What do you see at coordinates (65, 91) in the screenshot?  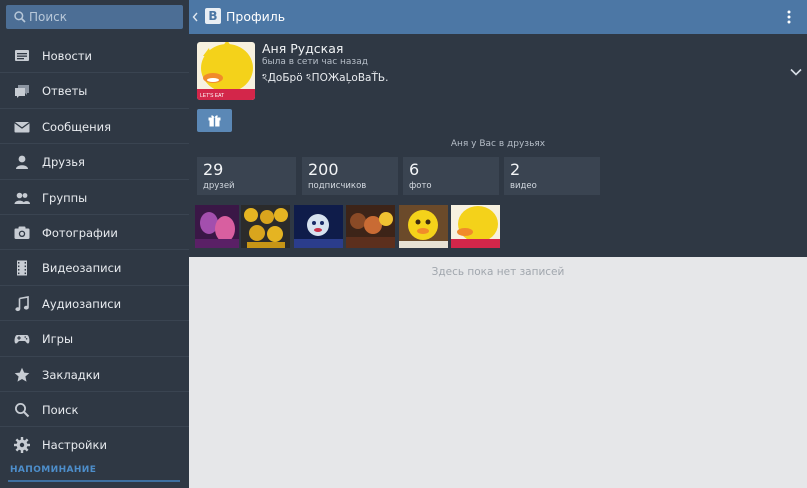 I see `sidebar-item-label: Ответы` at bounding box center [65, 91].